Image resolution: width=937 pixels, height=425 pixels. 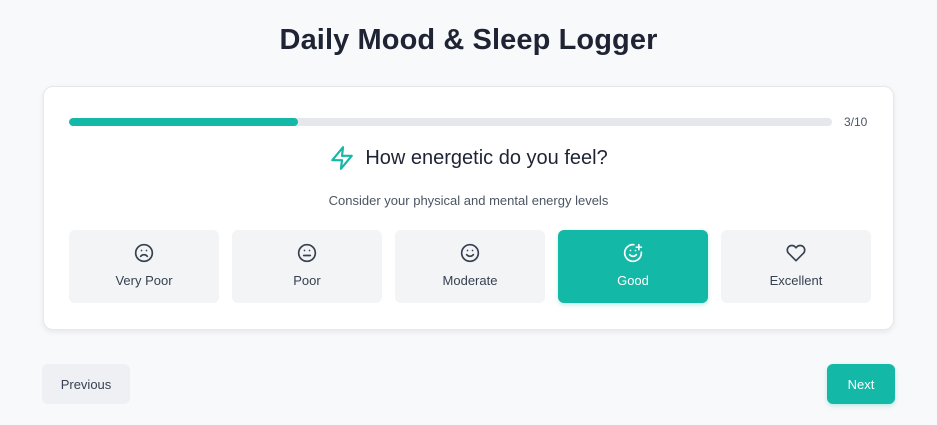 I want to click on heart-icon, so click(x=796, y=253).